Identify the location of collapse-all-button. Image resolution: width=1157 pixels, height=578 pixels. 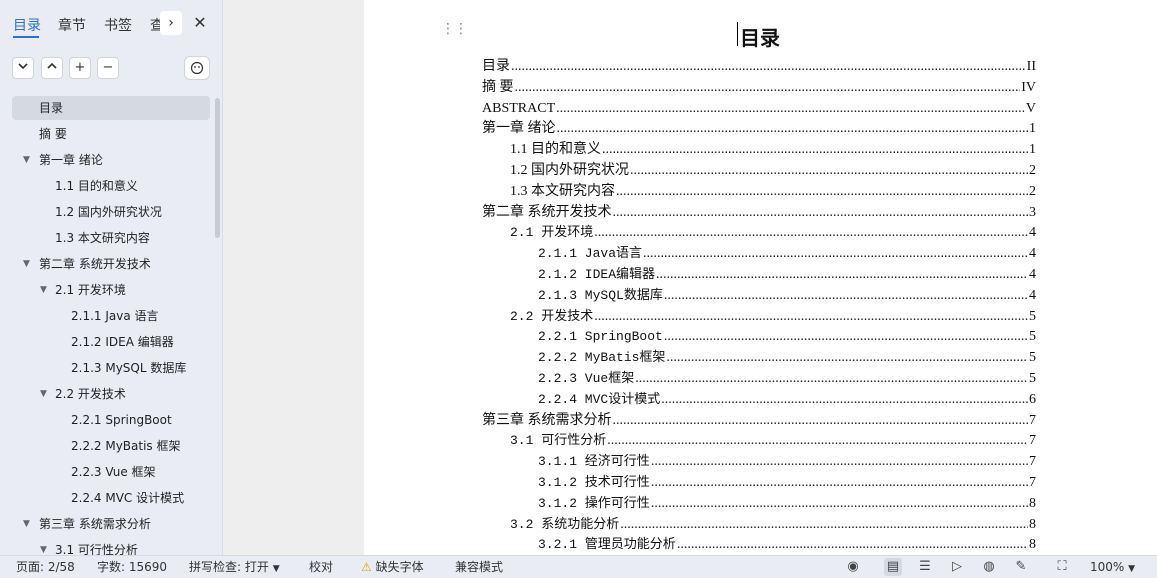
(23, 68).